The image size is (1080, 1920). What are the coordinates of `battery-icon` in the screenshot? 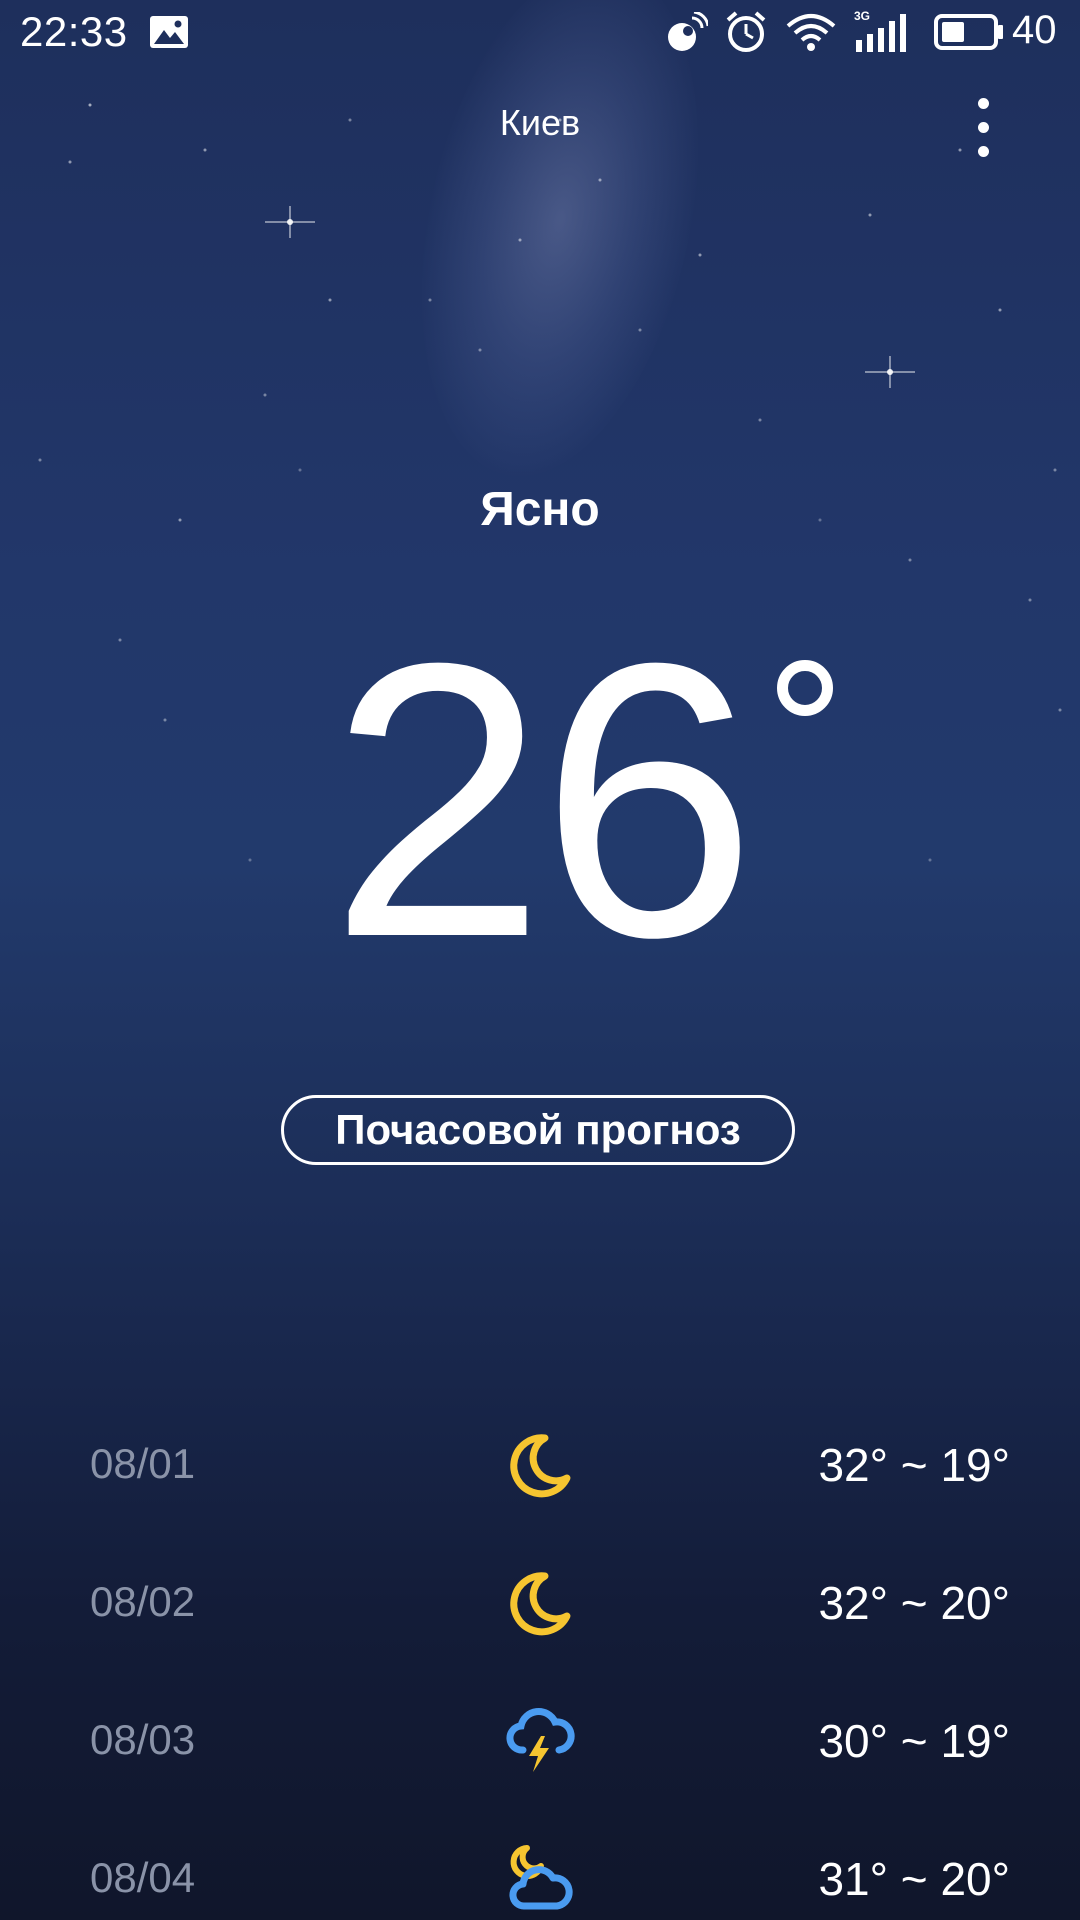 It's located at (968, 32).